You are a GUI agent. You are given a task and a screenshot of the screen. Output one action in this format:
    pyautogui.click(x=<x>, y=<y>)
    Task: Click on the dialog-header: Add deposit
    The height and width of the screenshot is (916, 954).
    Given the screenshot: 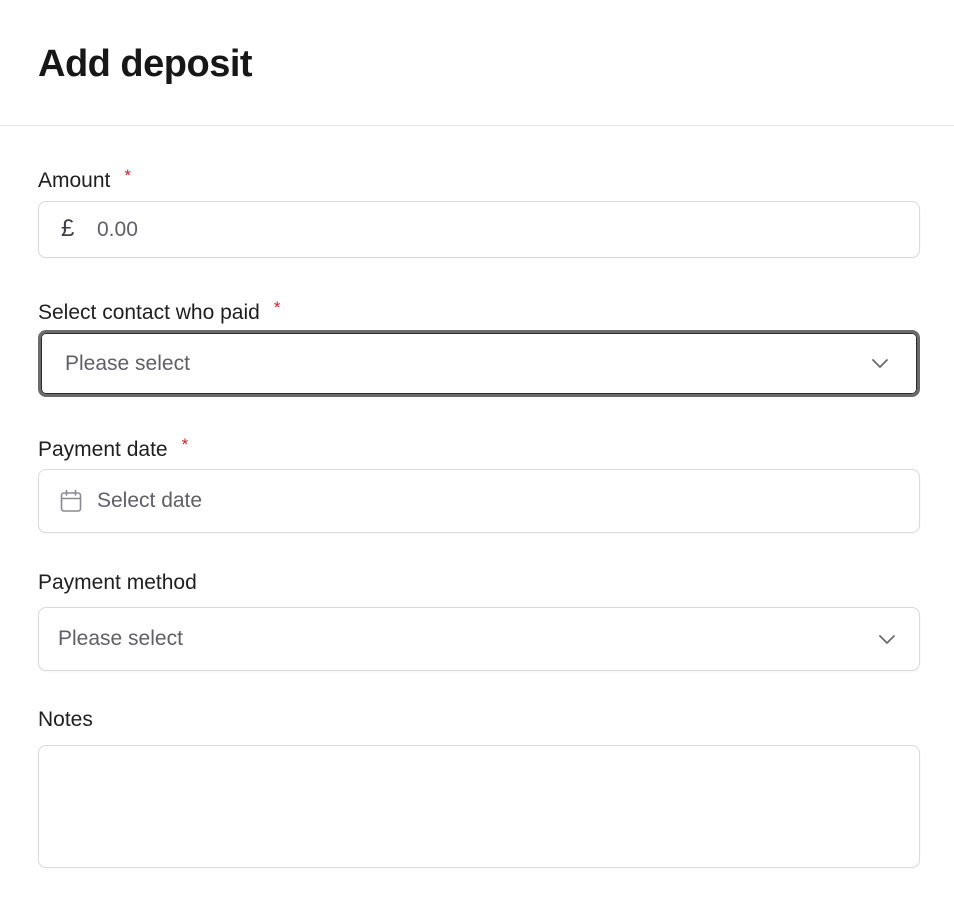 What is the action you would take?
    pyautogui.click(x=477, y=63)
    